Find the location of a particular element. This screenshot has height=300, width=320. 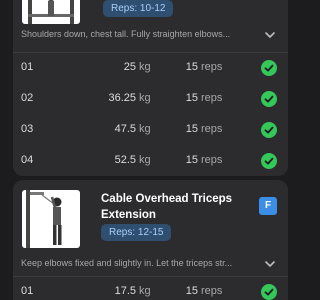

set-weight: 36.25 is located at coordinates (122, 98).